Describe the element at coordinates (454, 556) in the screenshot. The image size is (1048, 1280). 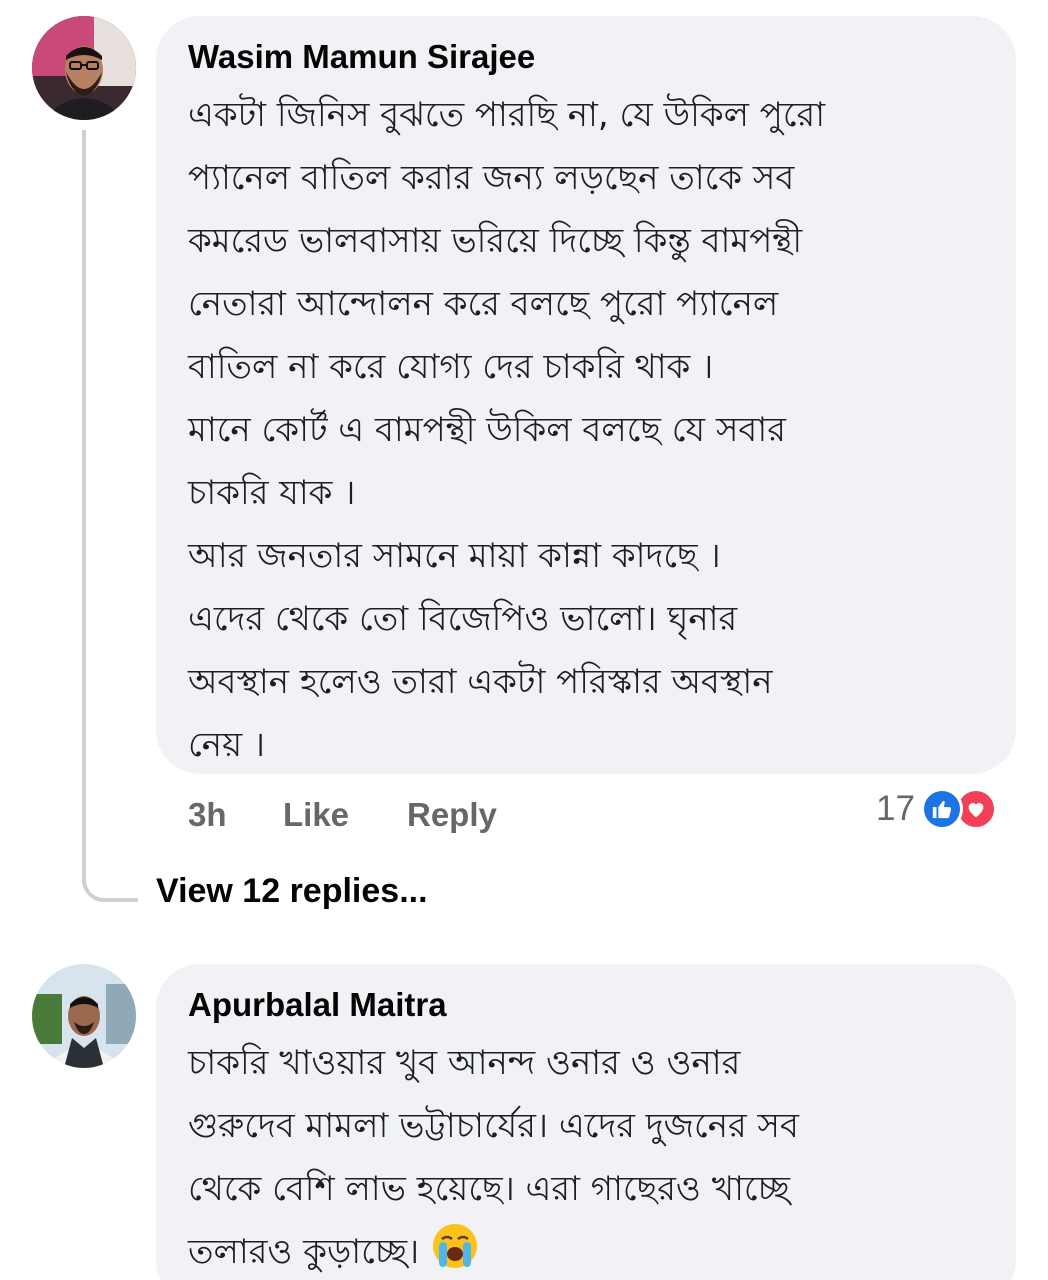
I see `comment-text-line: আর জনতার সামনে মায়া কান্না কাদছে ।` at that location.